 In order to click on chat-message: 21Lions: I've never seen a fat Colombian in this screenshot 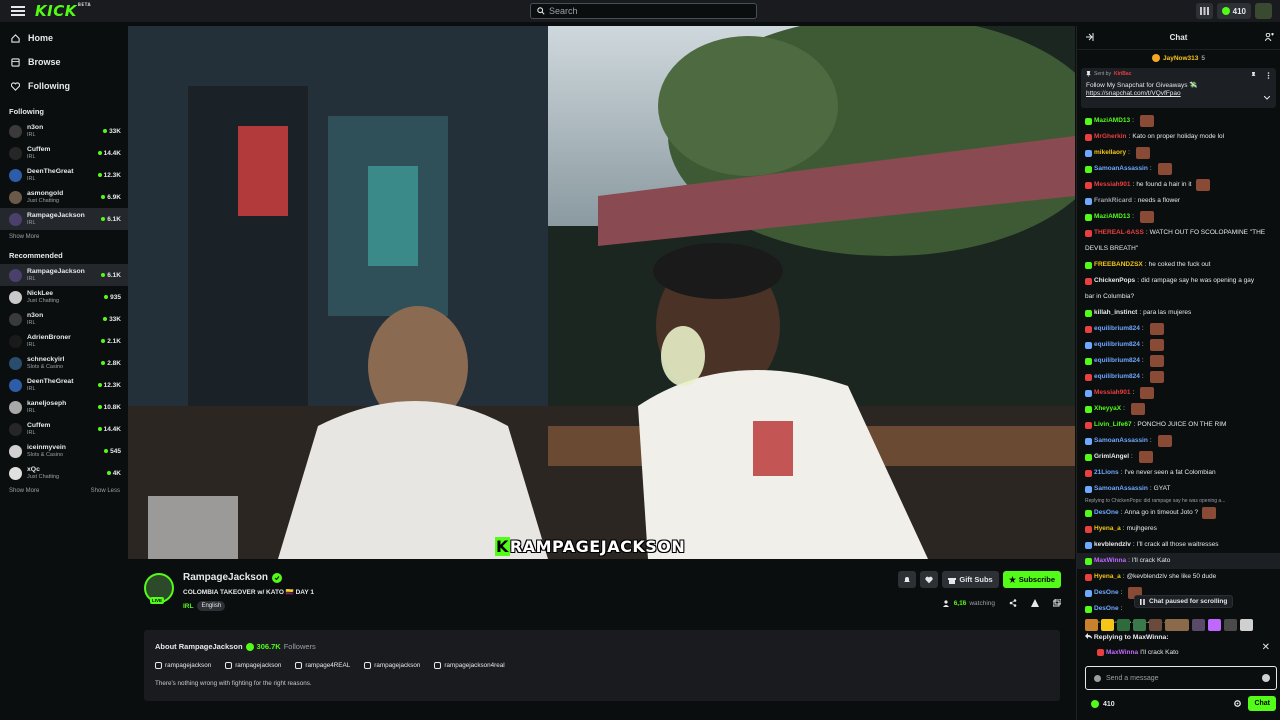, I will do `click(1179, 473)`.